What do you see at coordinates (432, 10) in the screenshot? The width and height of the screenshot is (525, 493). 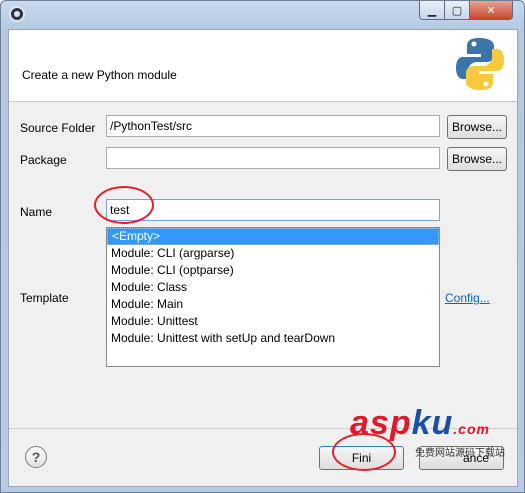 I see `minimize-button: ▁` at bounding box center [432, 10].